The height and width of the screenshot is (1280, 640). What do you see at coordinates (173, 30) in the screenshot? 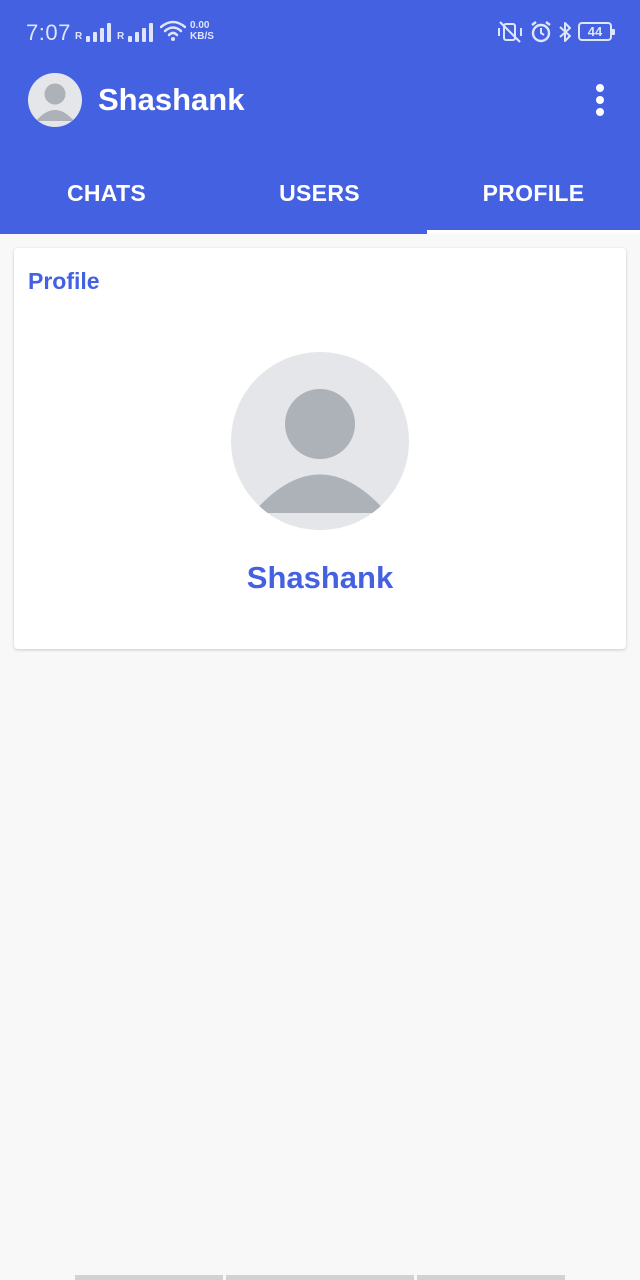
I see `wifi-icon` at bounding box center [173, 30].